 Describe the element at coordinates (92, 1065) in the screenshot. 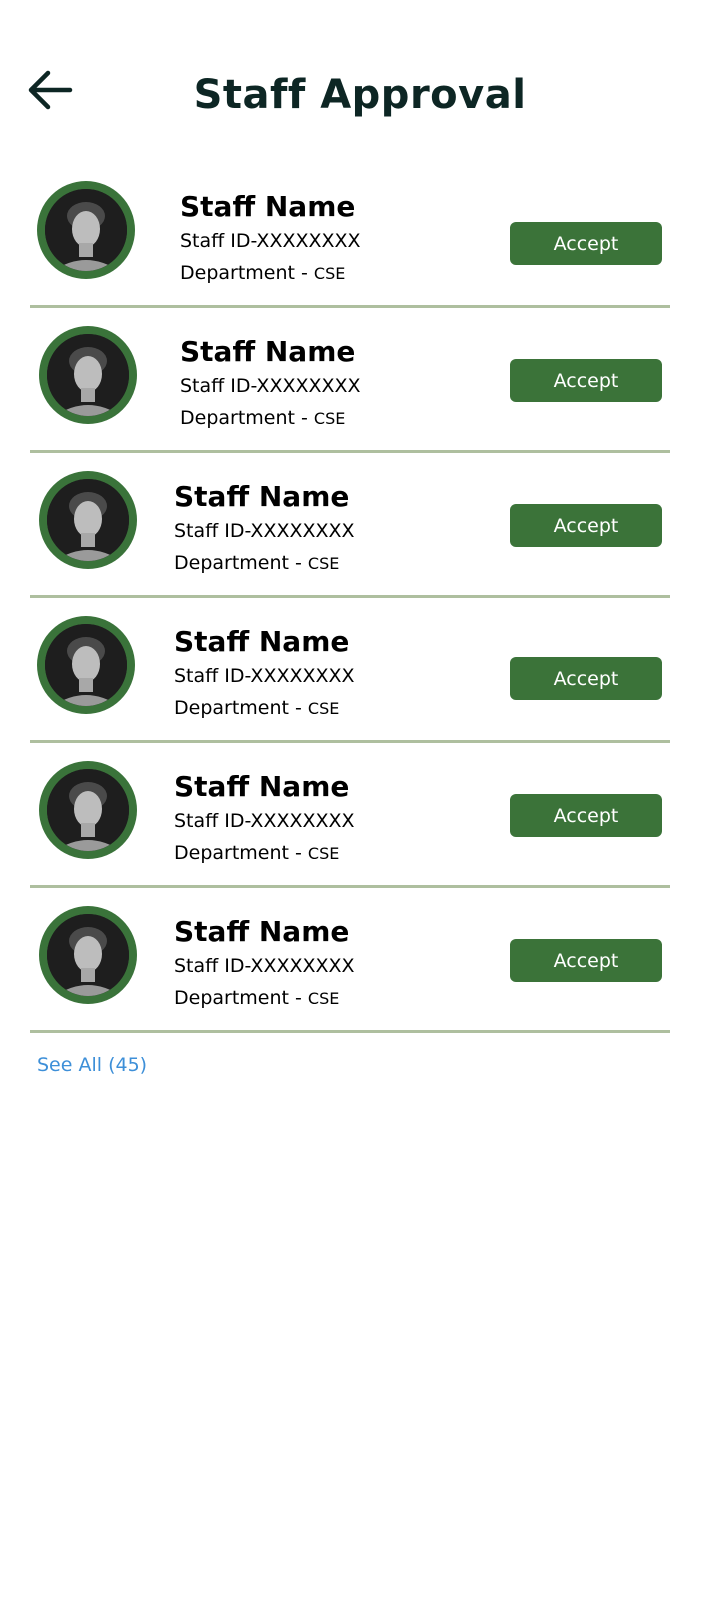

I see `see-all-link: See All (45)` at that location.